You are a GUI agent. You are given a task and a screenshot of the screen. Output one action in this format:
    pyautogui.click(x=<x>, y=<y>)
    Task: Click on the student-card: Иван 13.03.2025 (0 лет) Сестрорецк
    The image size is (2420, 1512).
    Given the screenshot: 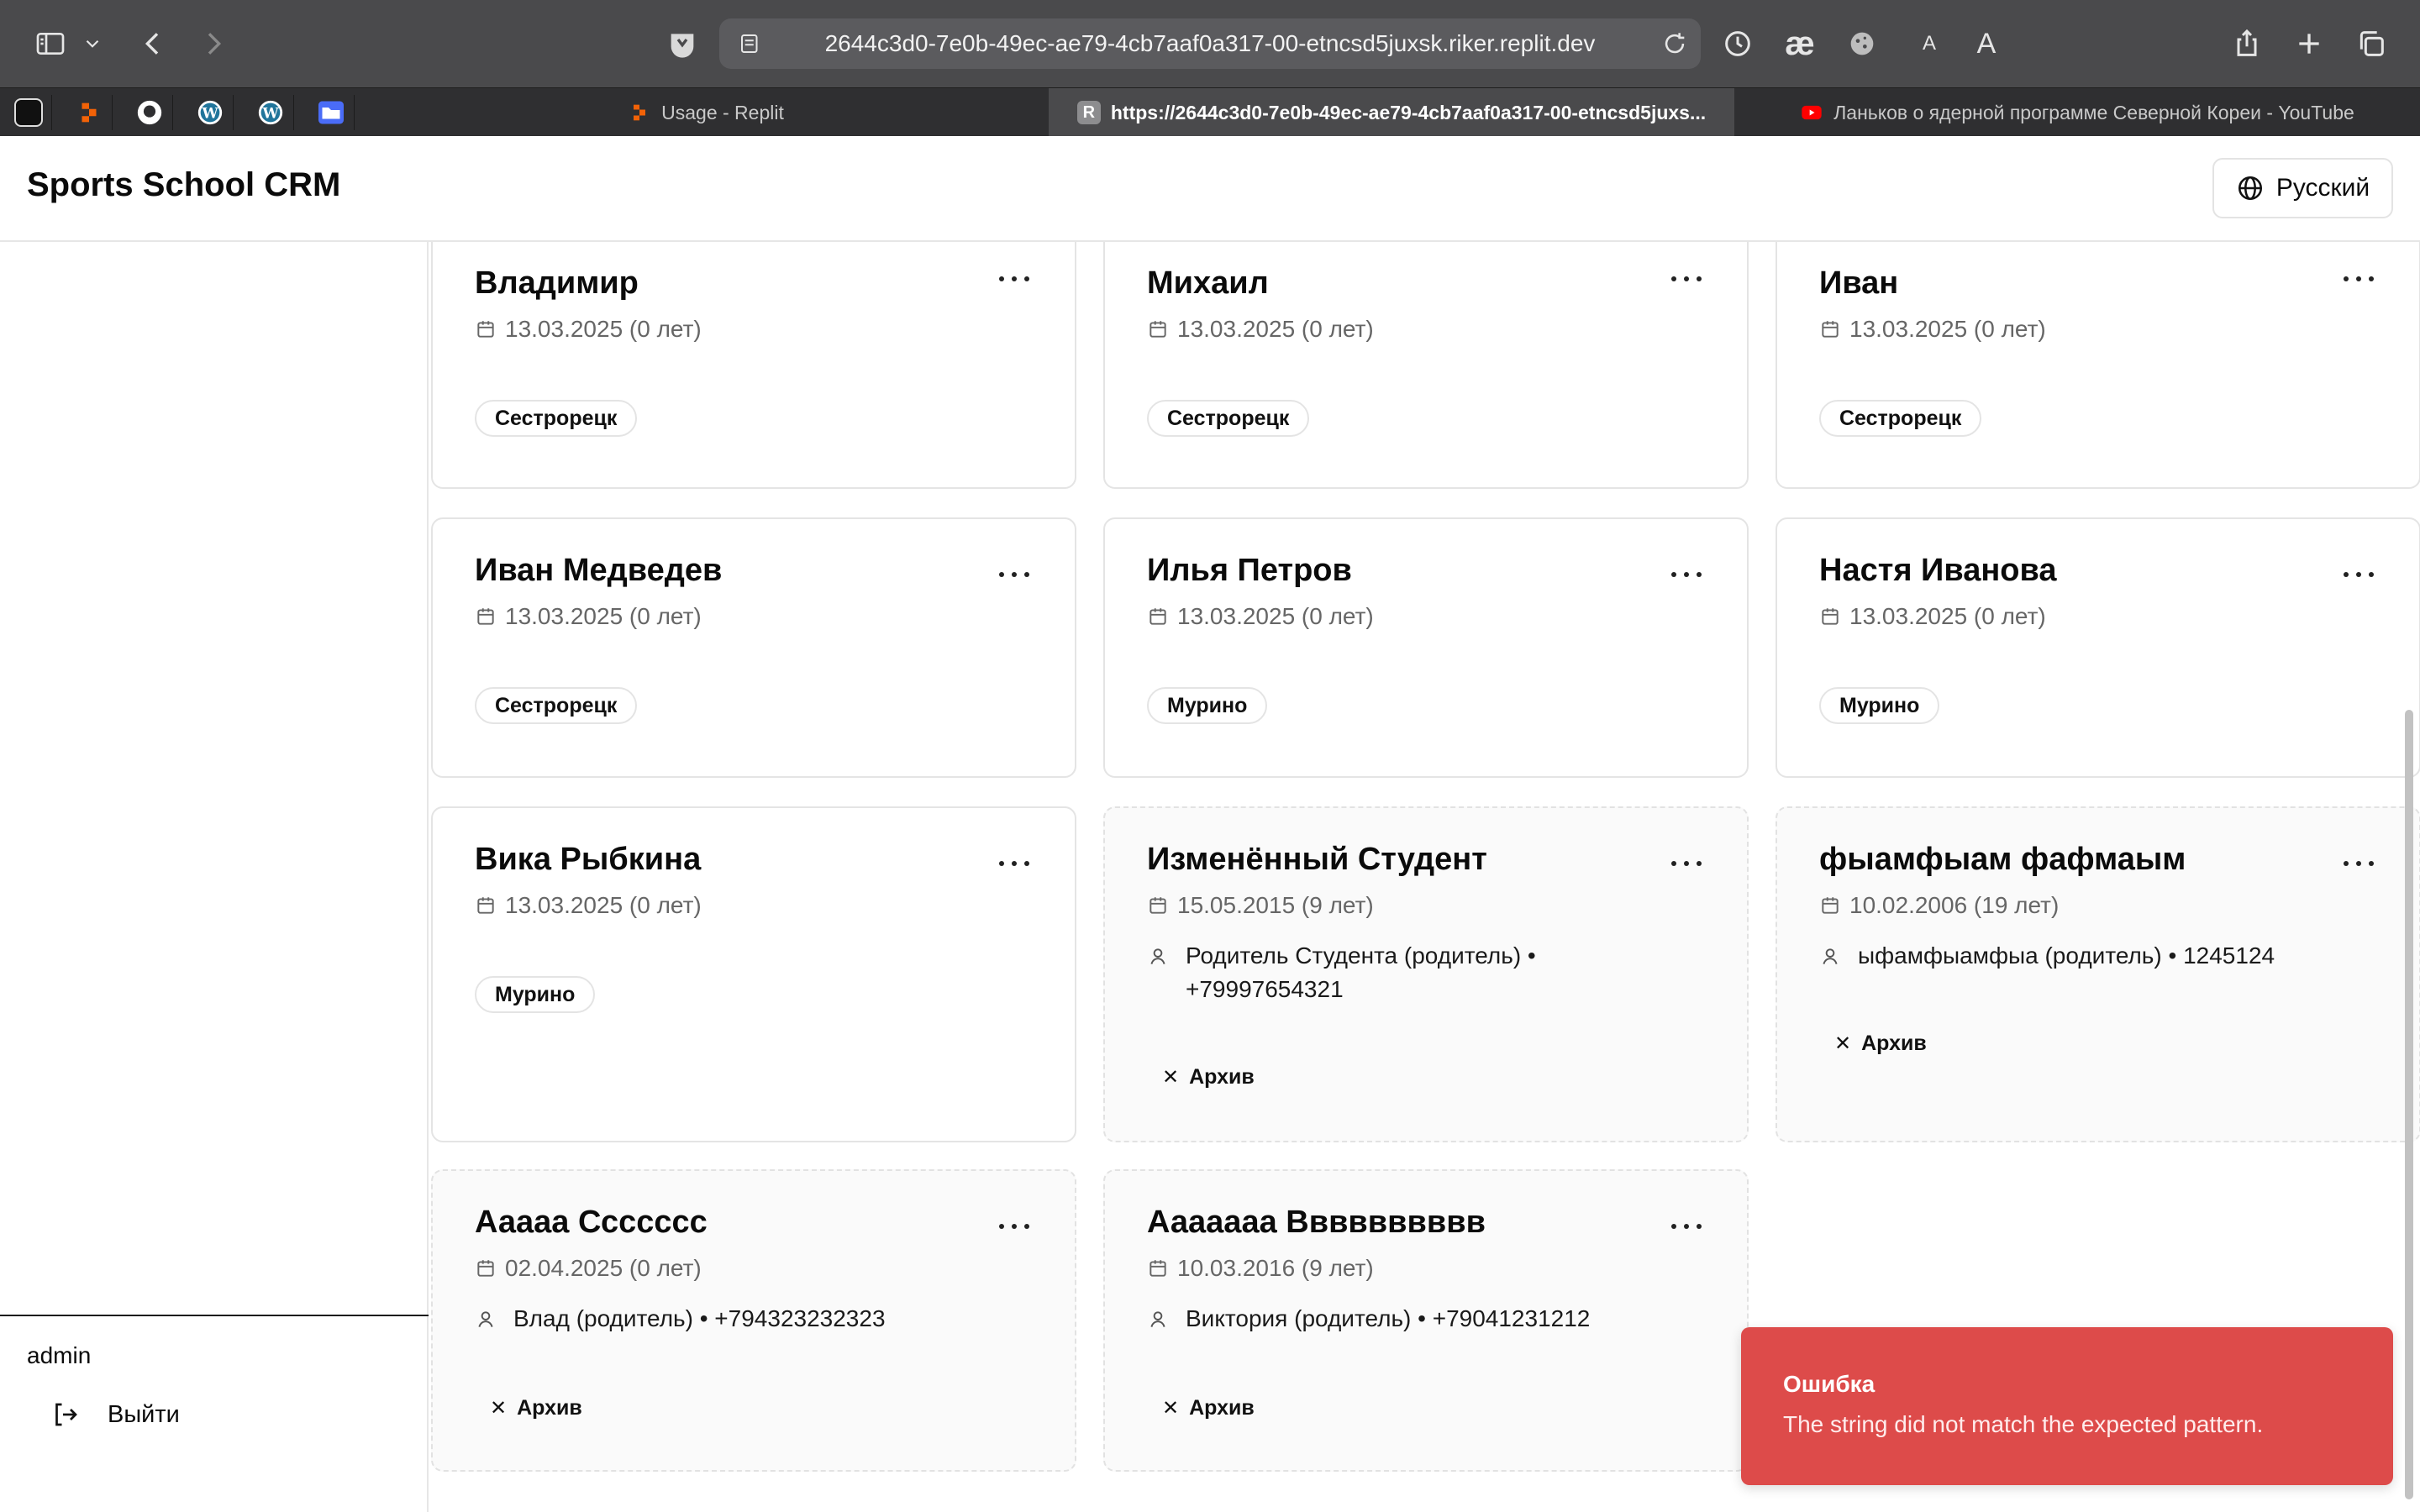 What is the action you would take?
    pyautogui.click(x=2098, y=365)
    